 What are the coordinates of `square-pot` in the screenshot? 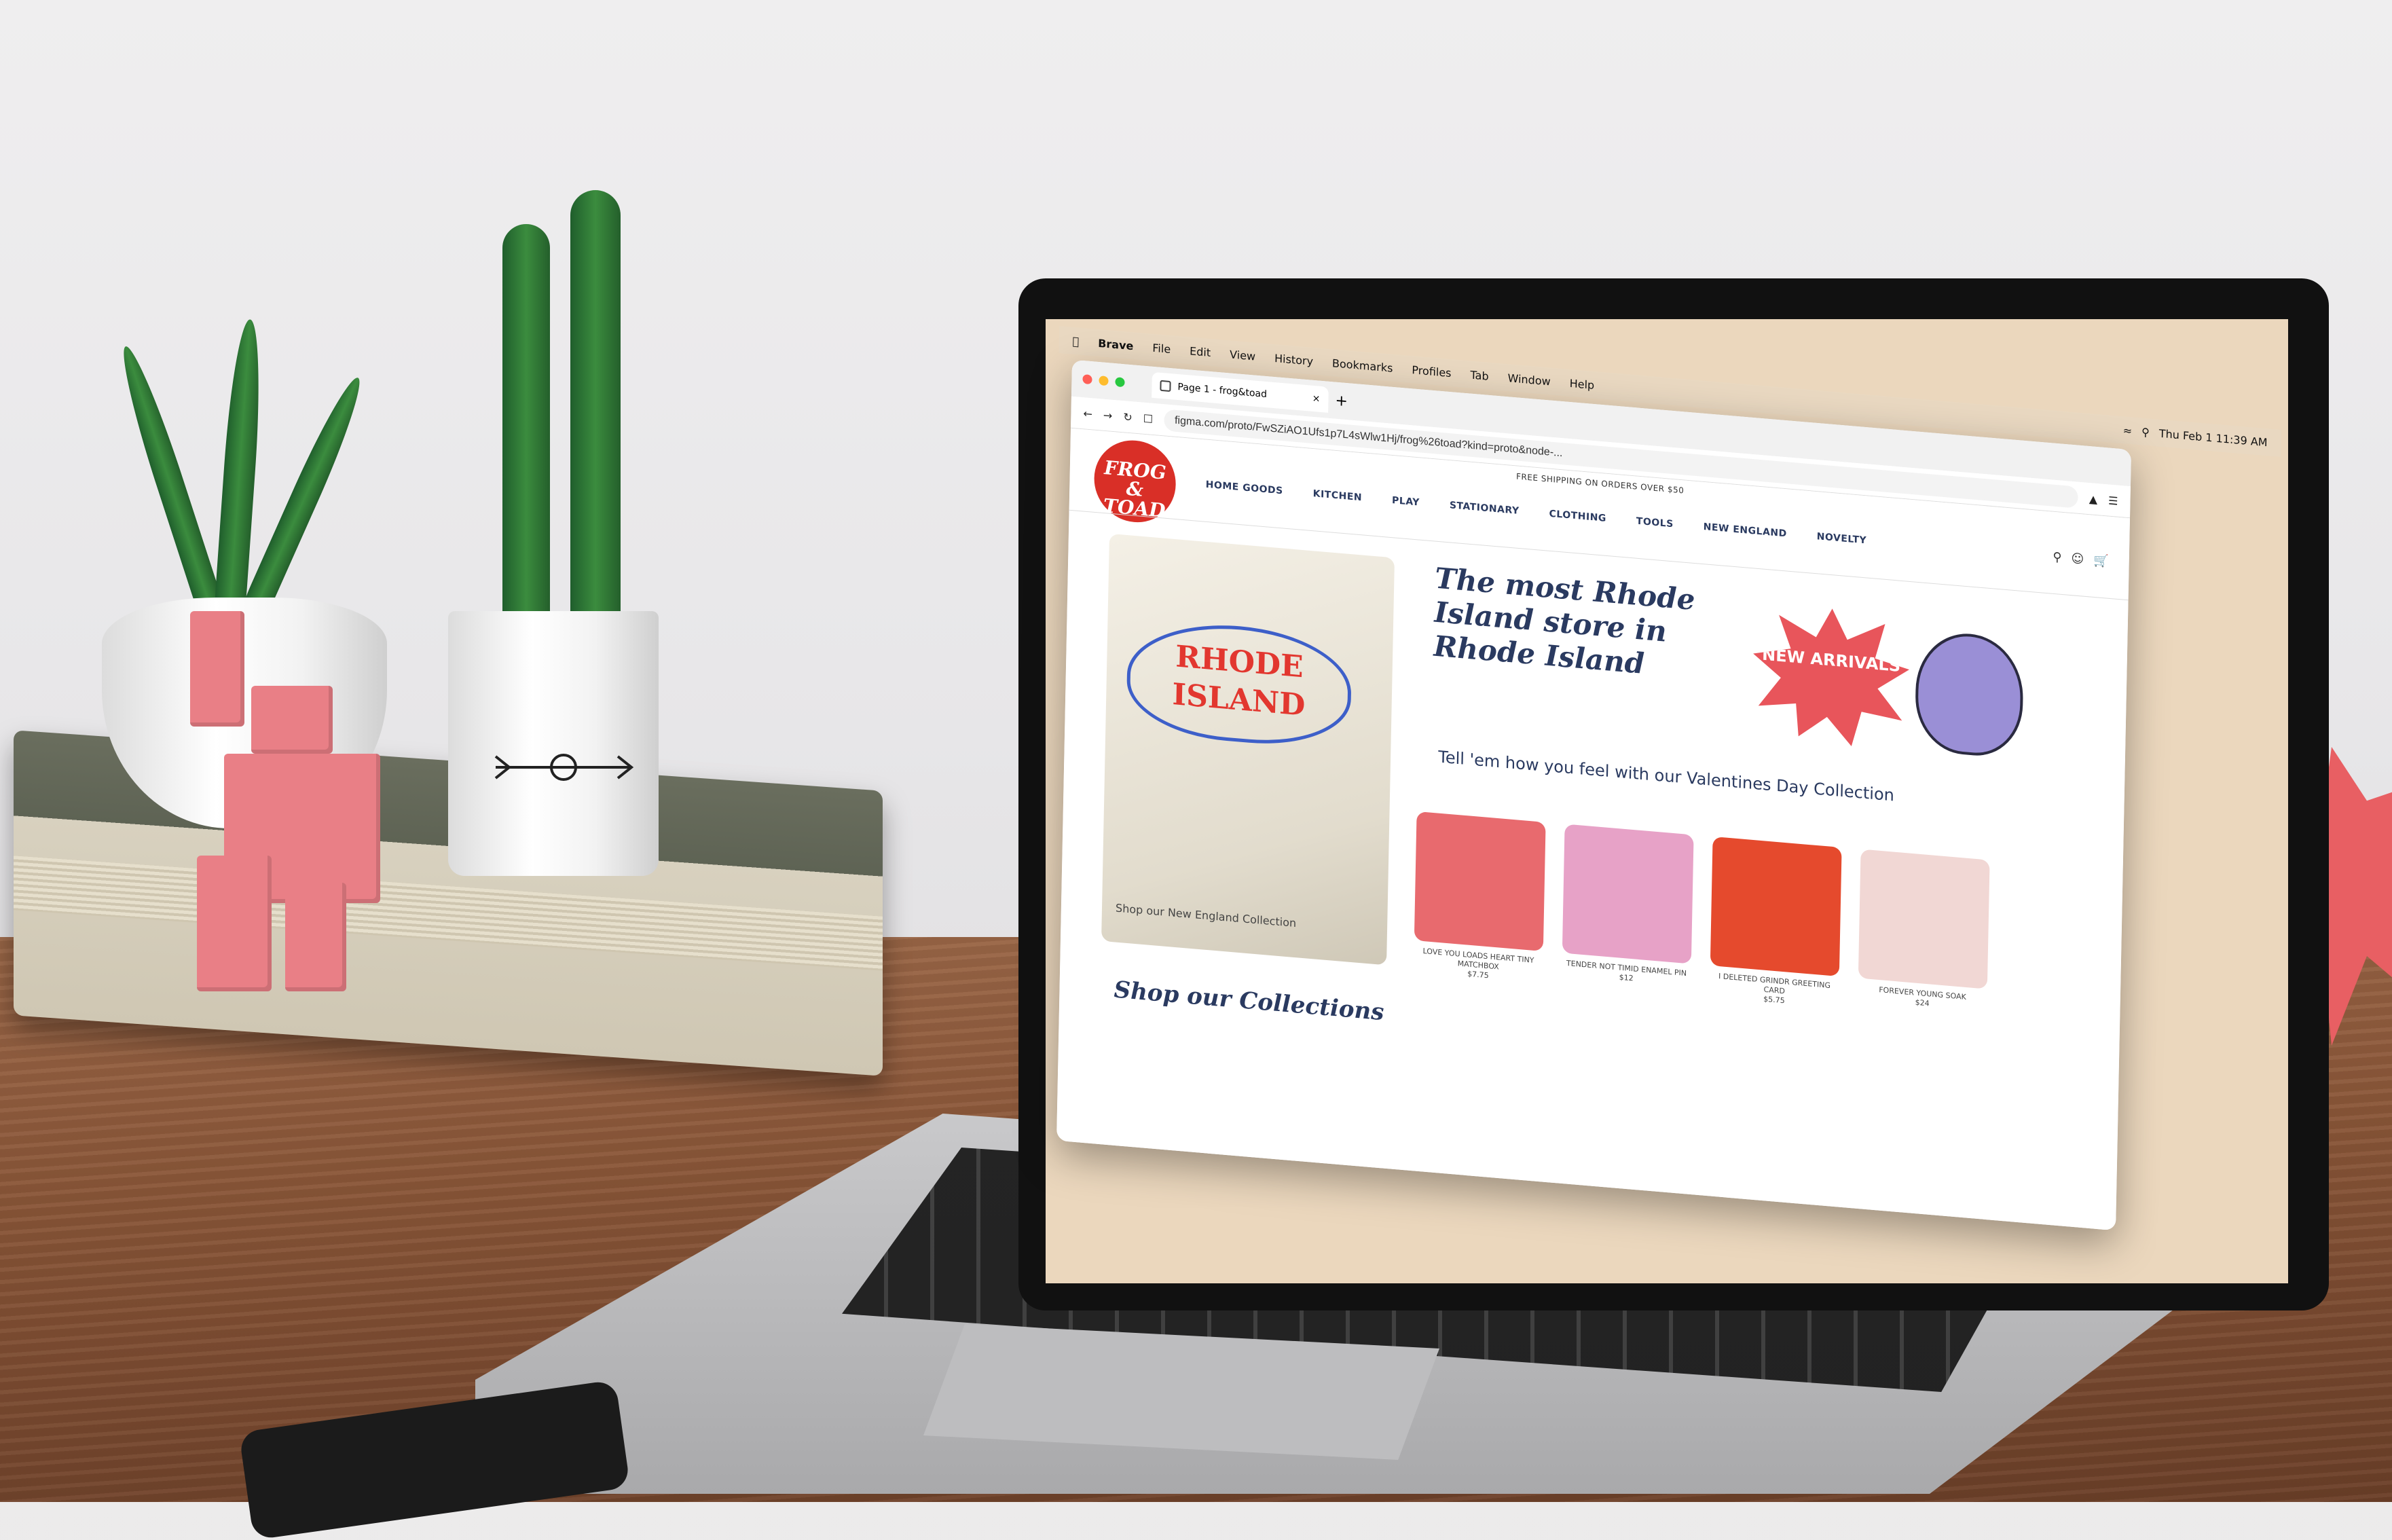 It's located at (553, 743).